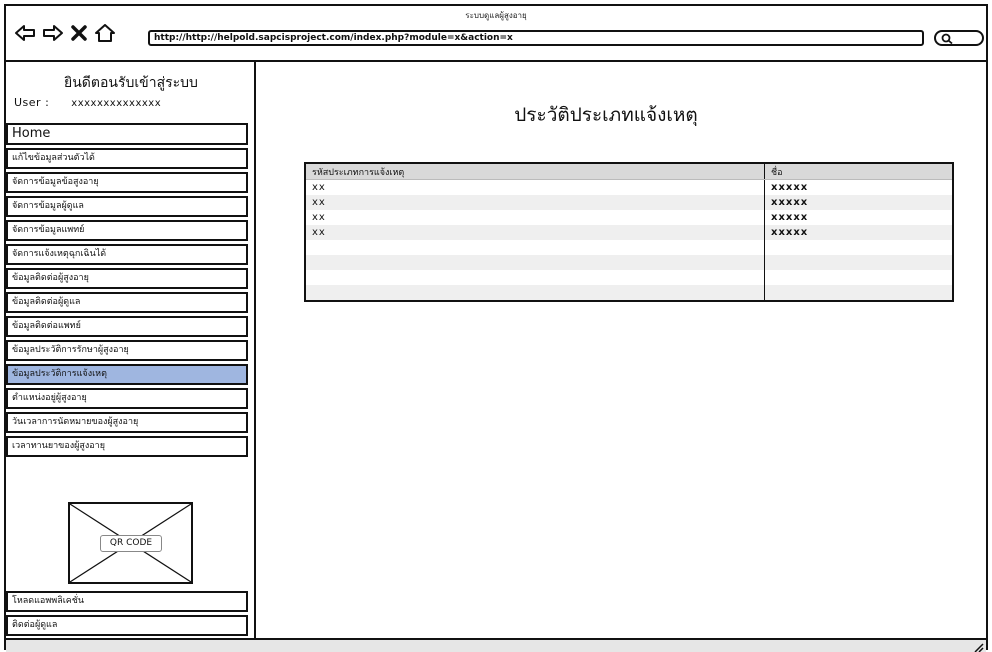  Describe the element at coordinates (606, 115) in the screenshot. I see `page-title: ประวัติประเภทแจ้งเหตุ` at that location.